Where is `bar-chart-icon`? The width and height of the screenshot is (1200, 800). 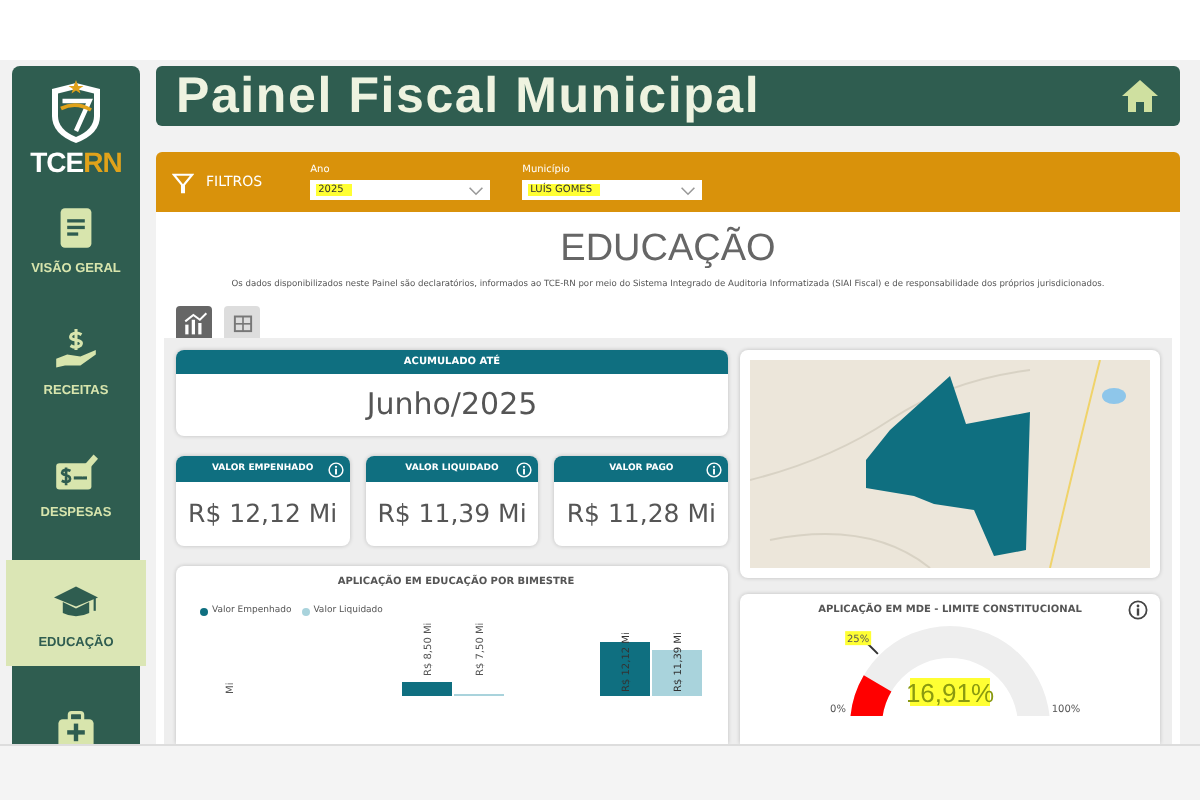
bar-chart-icon is located at coordinates (194, 322).